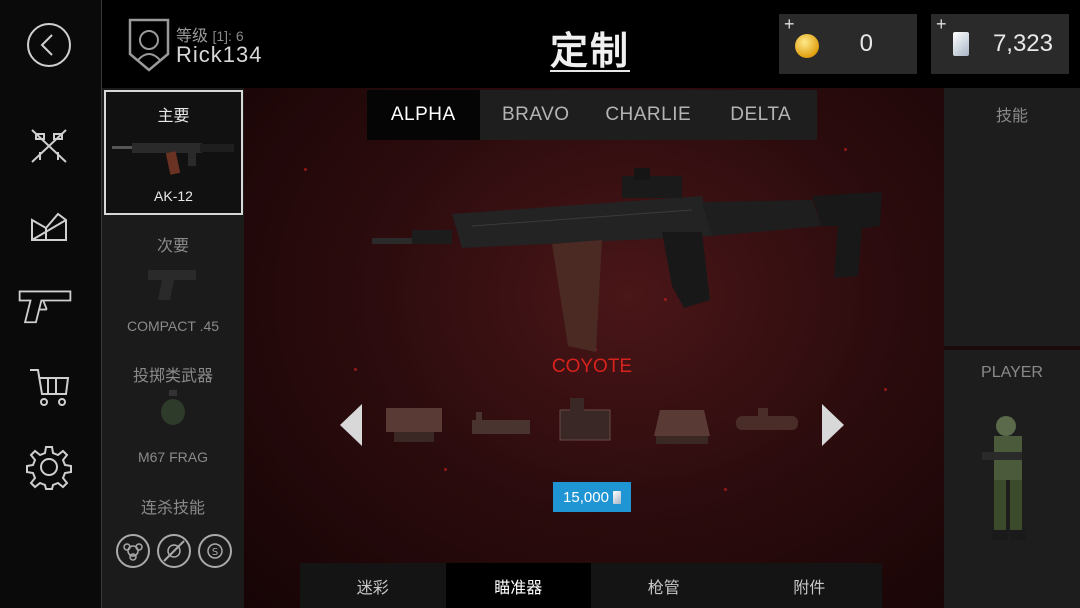 The height and width of the screenshot is (608, 1080). Describe the element at coordinates (587, 425) in the screenshot. I see `sight-option-3-icon` at that location.